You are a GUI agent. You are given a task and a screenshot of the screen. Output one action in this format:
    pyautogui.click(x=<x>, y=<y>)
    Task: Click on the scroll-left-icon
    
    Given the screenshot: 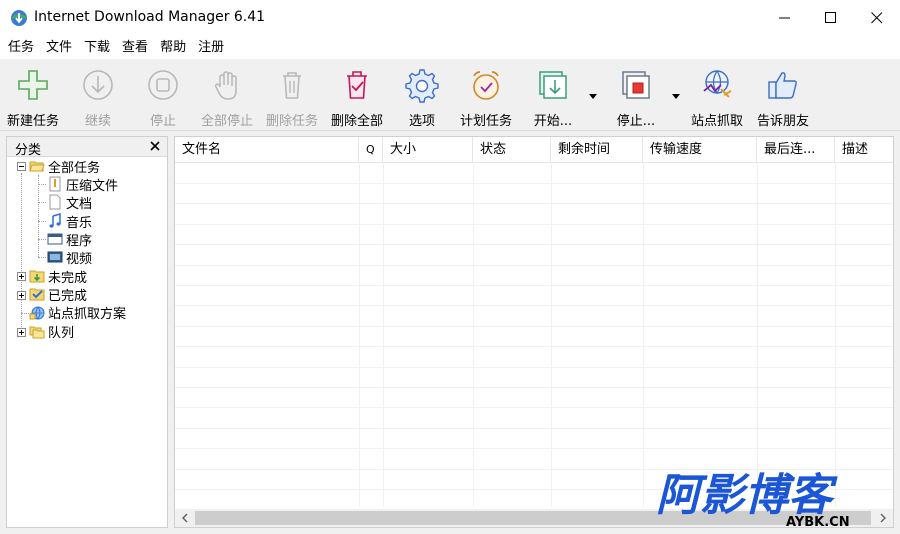 What is the action you would take?
    pyautogui.click(x=185, y=518)
    